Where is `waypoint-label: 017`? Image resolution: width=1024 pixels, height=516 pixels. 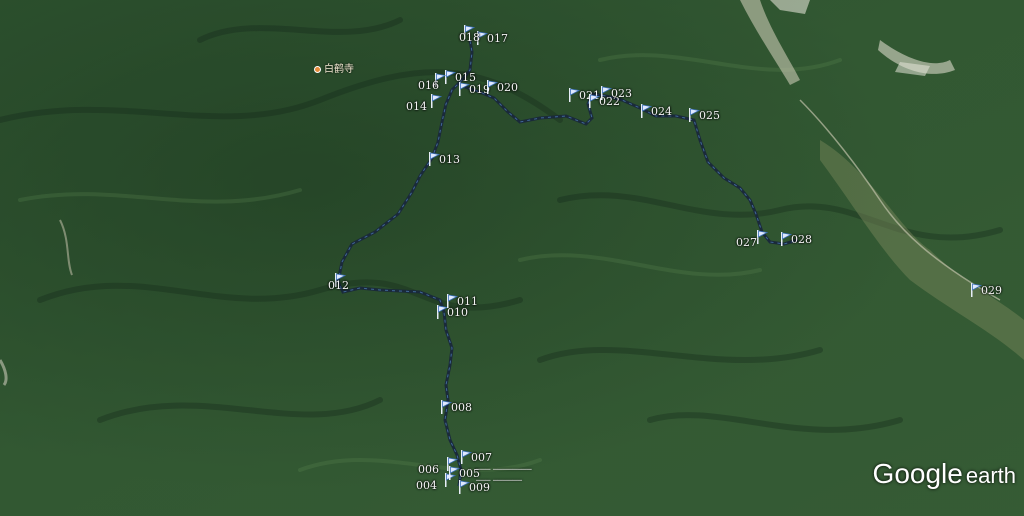 waypoint-label: 017 is located at coordinates (497, 38).